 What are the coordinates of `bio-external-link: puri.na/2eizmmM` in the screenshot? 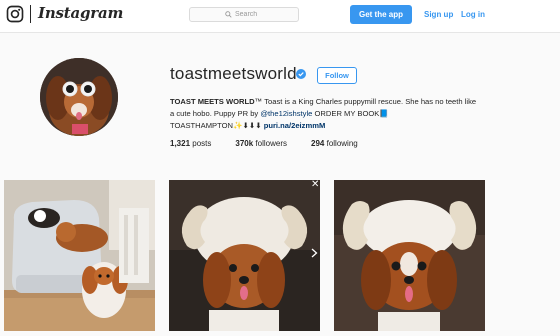 It's located at (295, 125).